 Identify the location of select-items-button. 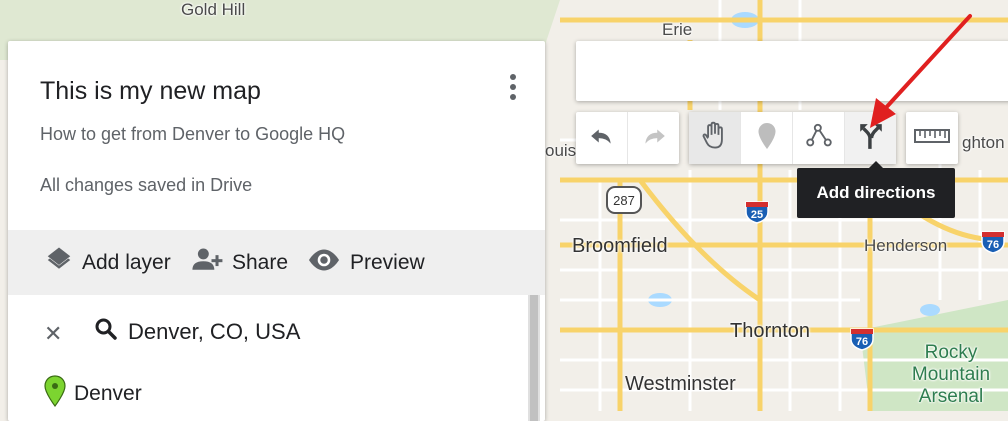
(715, 138).